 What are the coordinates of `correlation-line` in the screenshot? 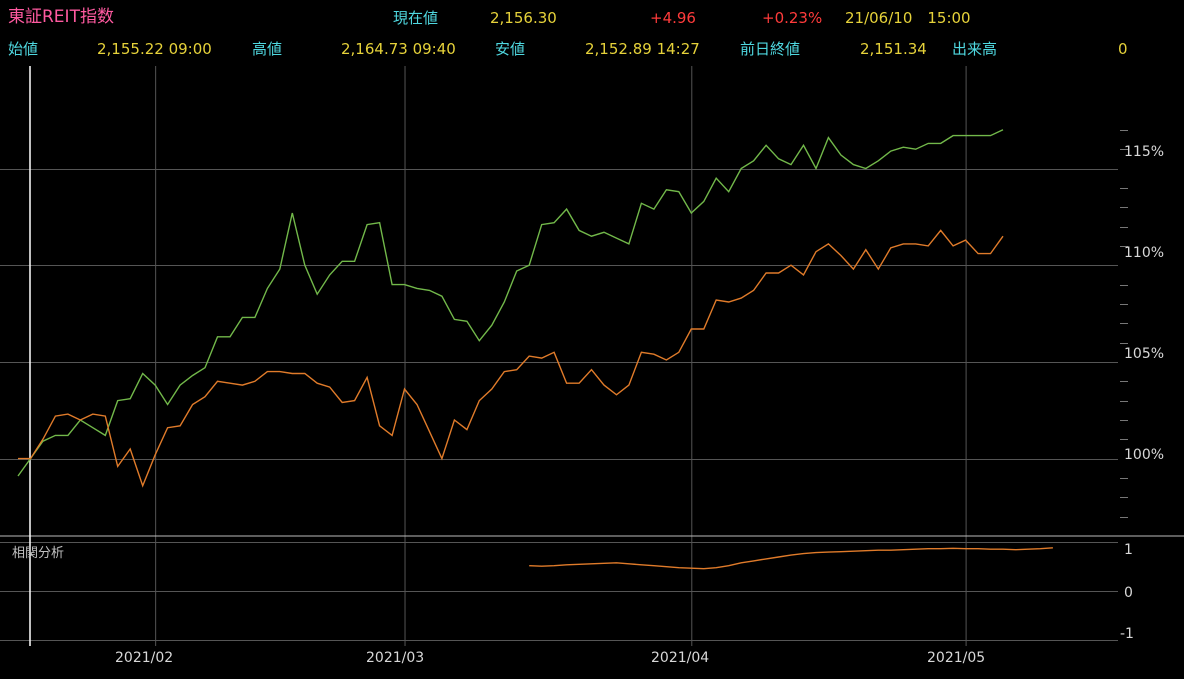 It's located at (791, 558).